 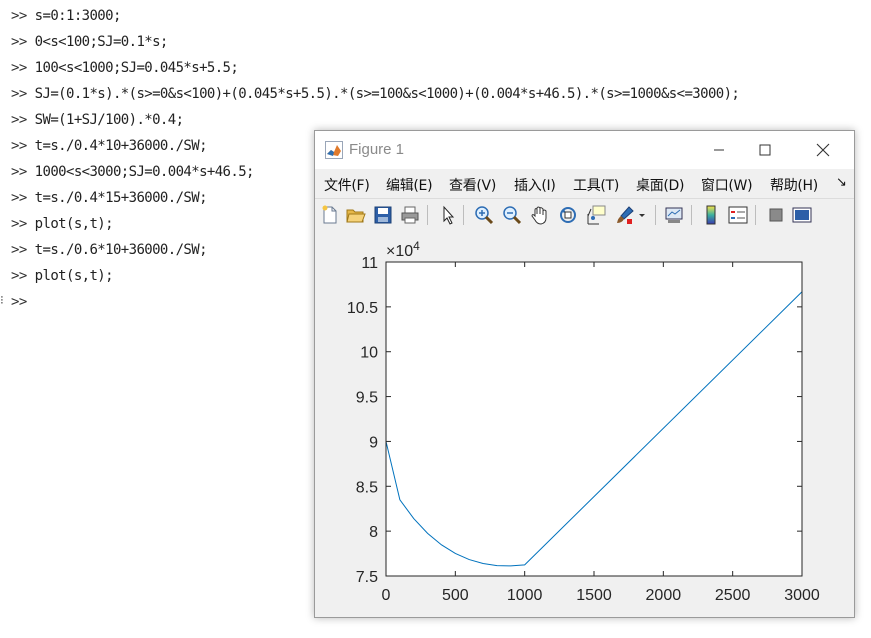 I want to click on y-tick-label: 10, so click(x=369, y=353).